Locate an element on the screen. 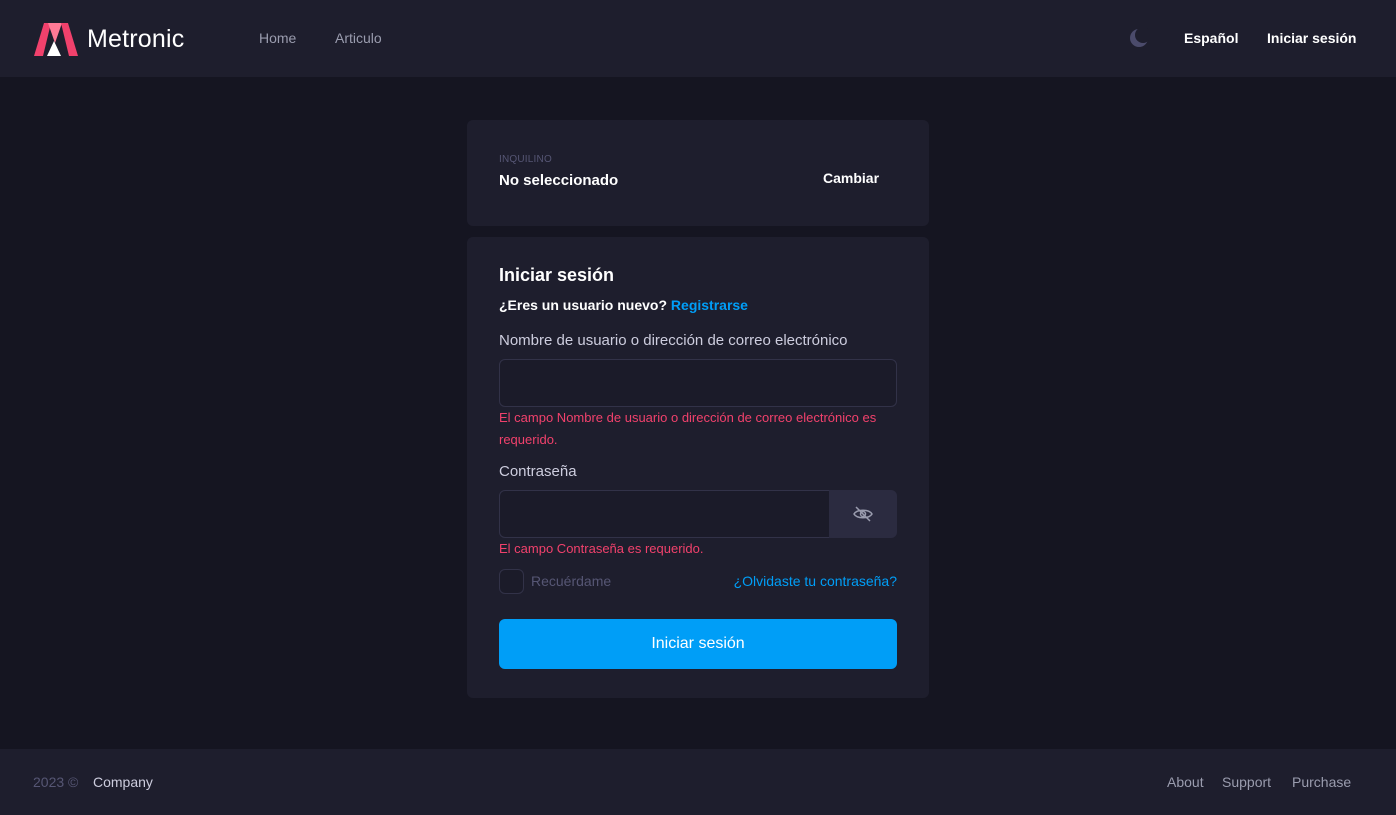  password-visibility-toggle is located at coordinates (863, 514).